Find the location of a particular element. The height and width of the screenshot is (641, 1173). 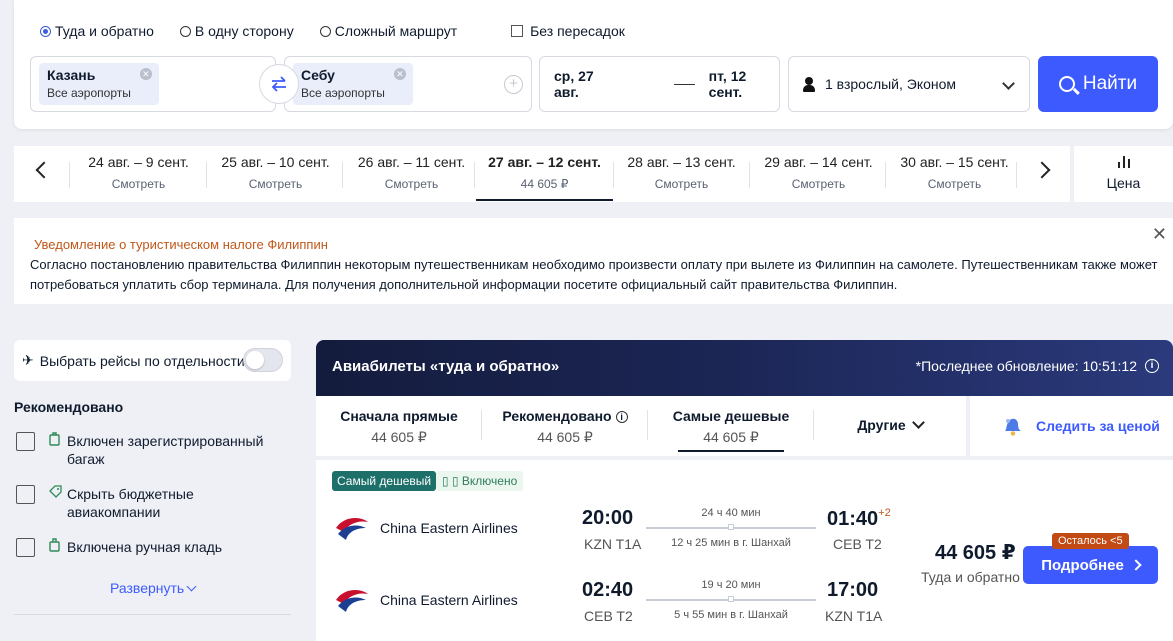

included-badge: ▯ ▯ Включено is located at coordinates (480, 481).